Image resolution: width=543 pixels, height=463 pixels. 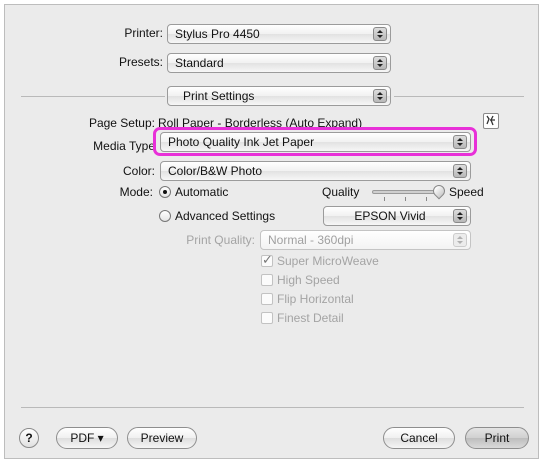 I want to click on finest-detail-checkbox, so click(x=267, y=318).